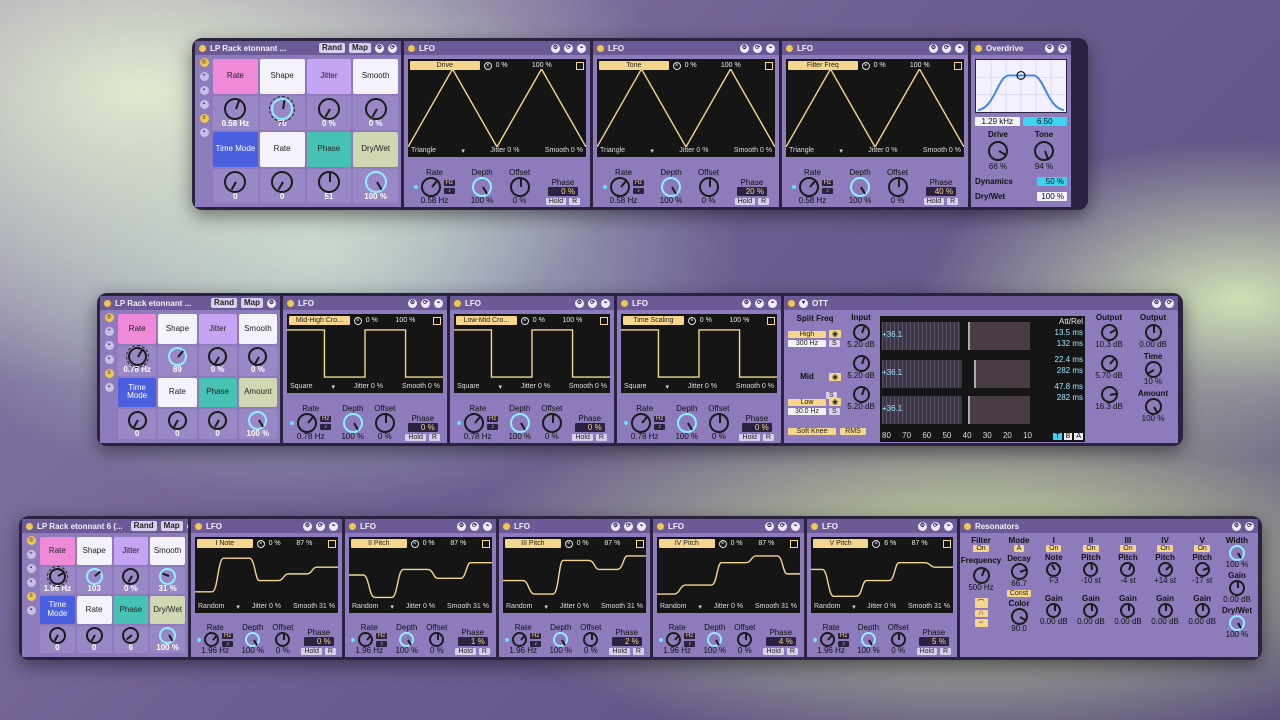 This screenshot has height=720, width=1280. I want to click on smooth-value: Smooth 31 %, so click(468, 607).